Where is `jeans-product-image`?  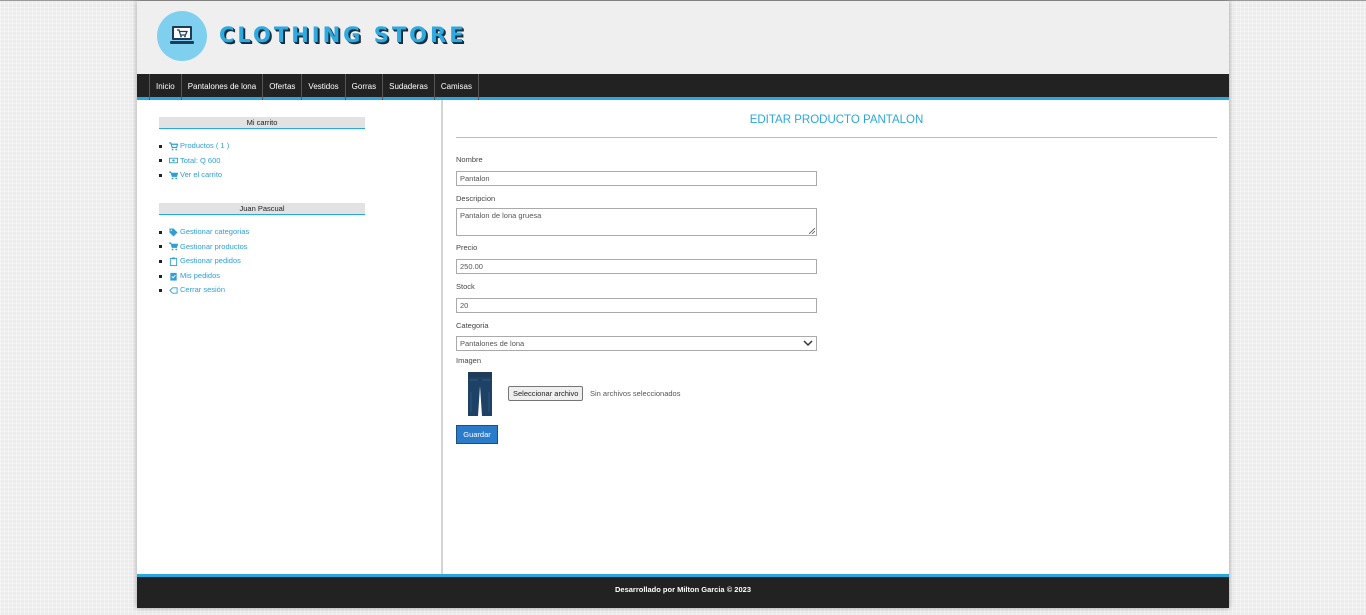
jeans-product-image is located at coordinates (480, 394).